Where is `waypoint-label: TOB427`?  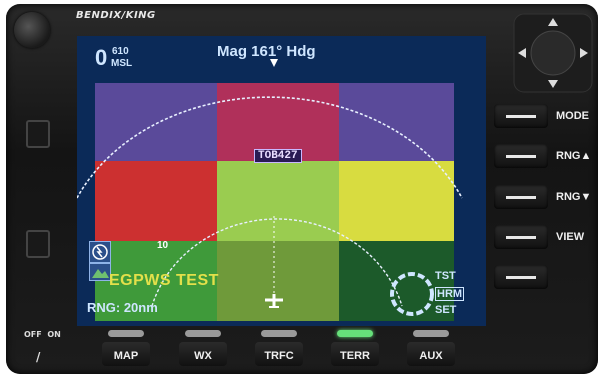 waypoint-label: TOB427 is located at coordinates (278, 156).